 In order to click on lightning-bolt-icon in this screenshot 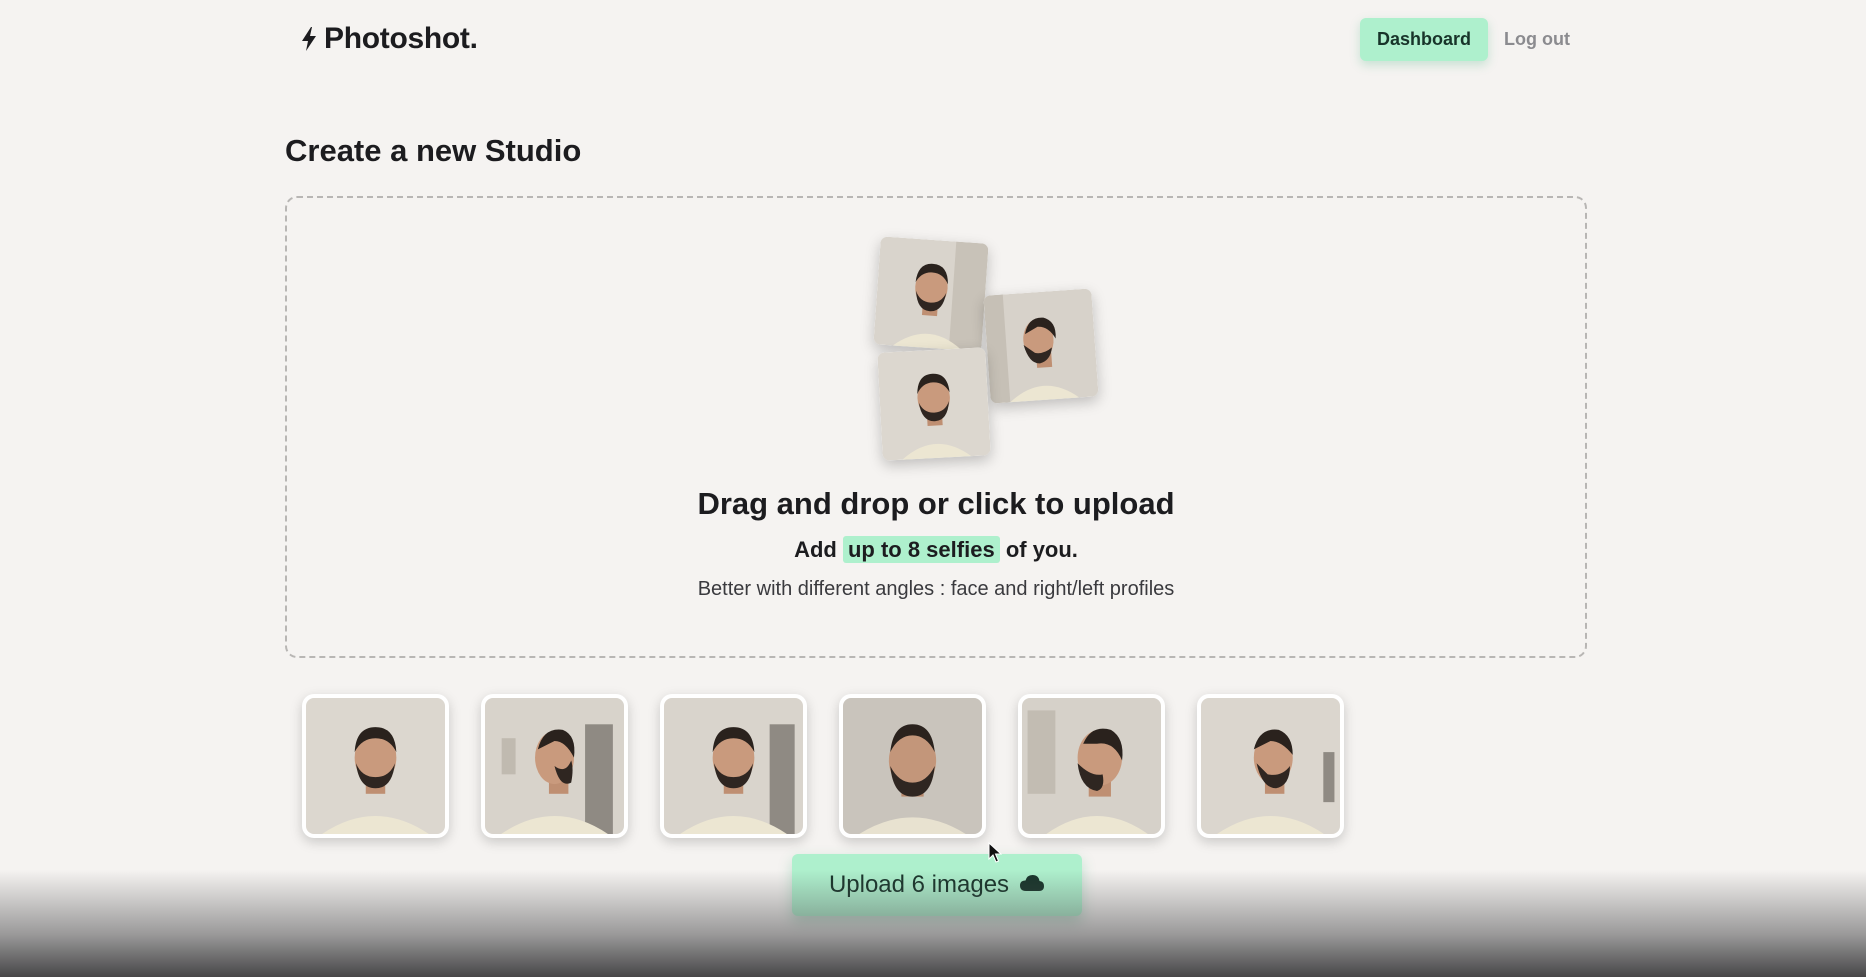, I will do `click(309, 39)`.